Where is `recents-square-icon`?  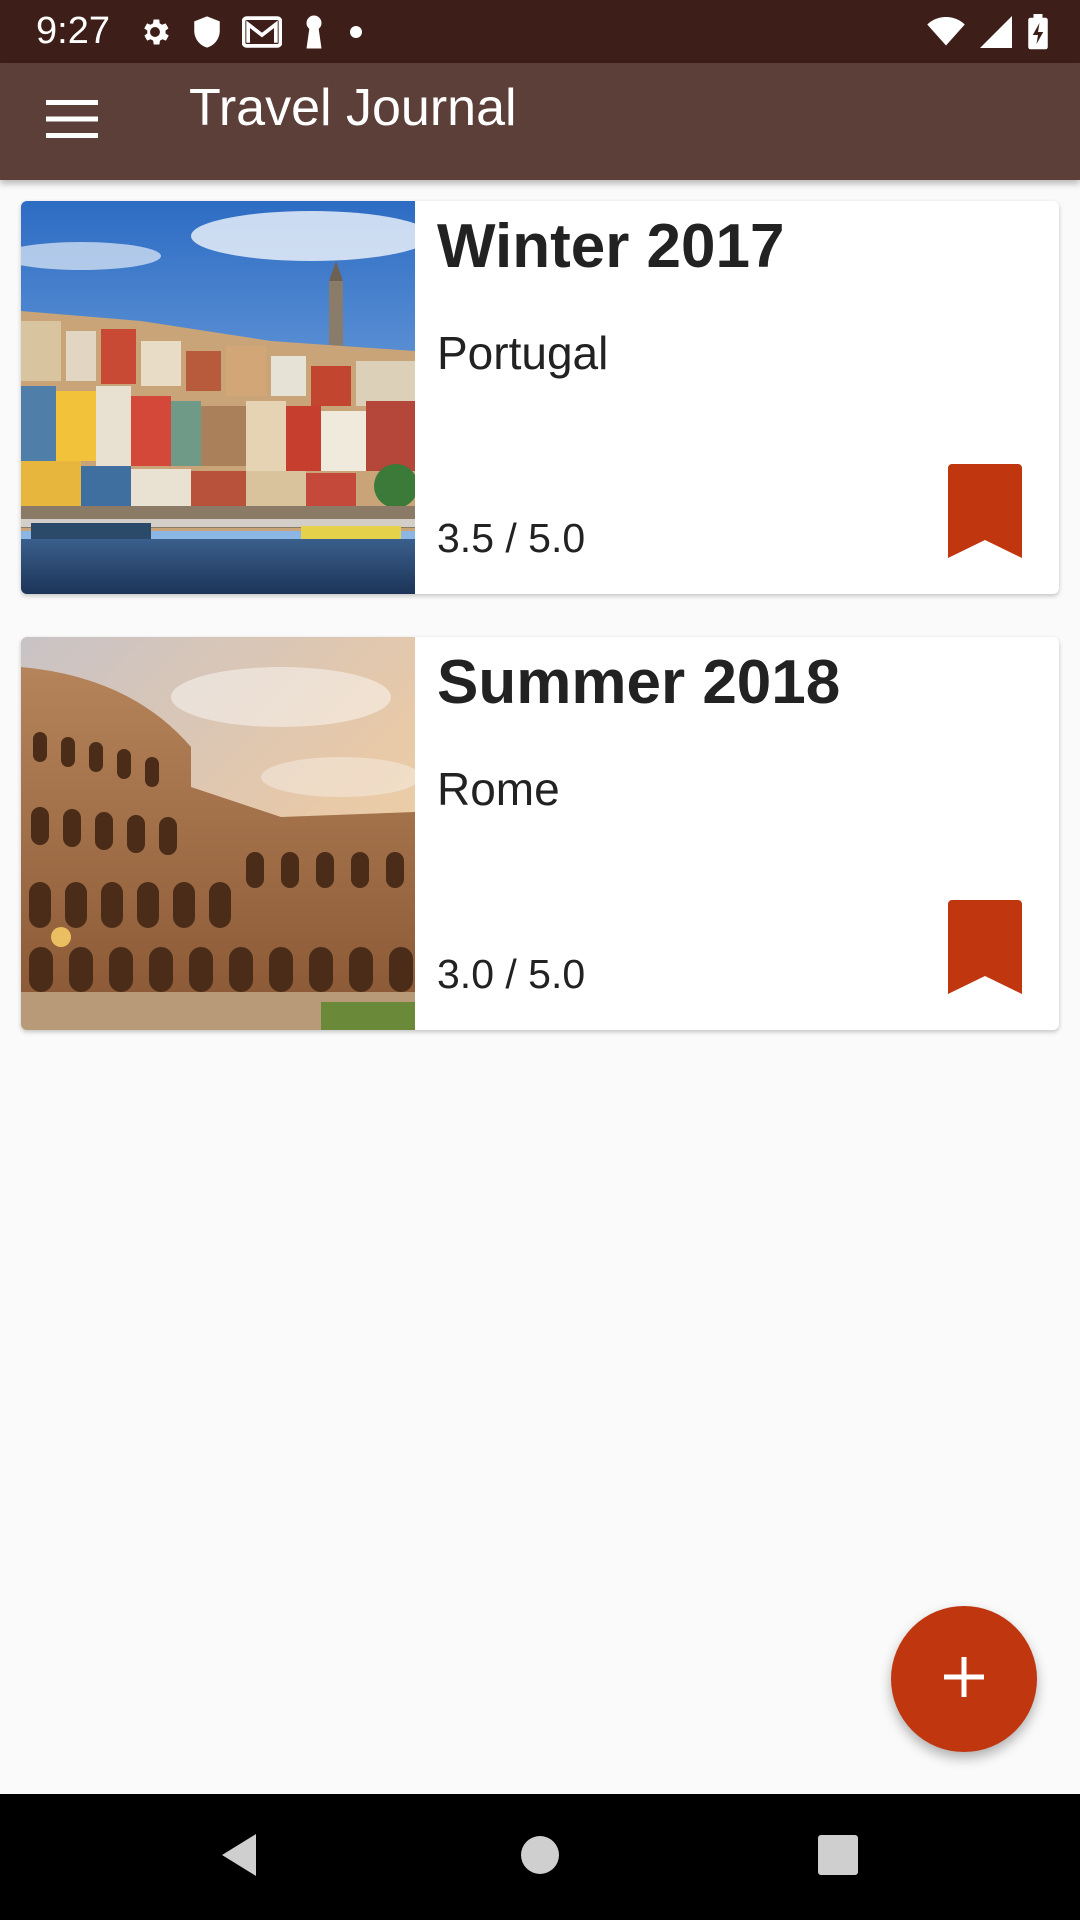
recents-square-icon is located at coordinates (838, 1857).